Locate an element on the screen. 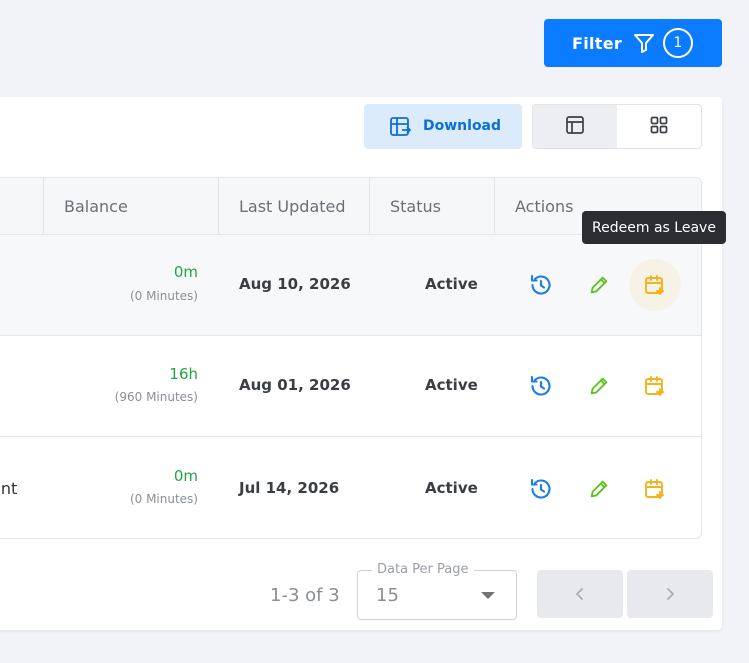 Image resolution: width=749 pixels, height=663 pixels. table-row: 0m (0 Minutes) Aug 10, 2026 Active is located at coordinates (350, 285).